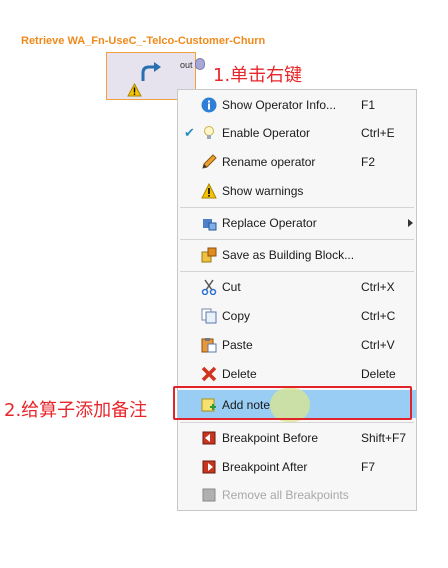 The image size is (448, 568). What do you see at coordinates (209, 255) in the screenshot?
I see `building-block-icon` at bounding box center [209, 255].